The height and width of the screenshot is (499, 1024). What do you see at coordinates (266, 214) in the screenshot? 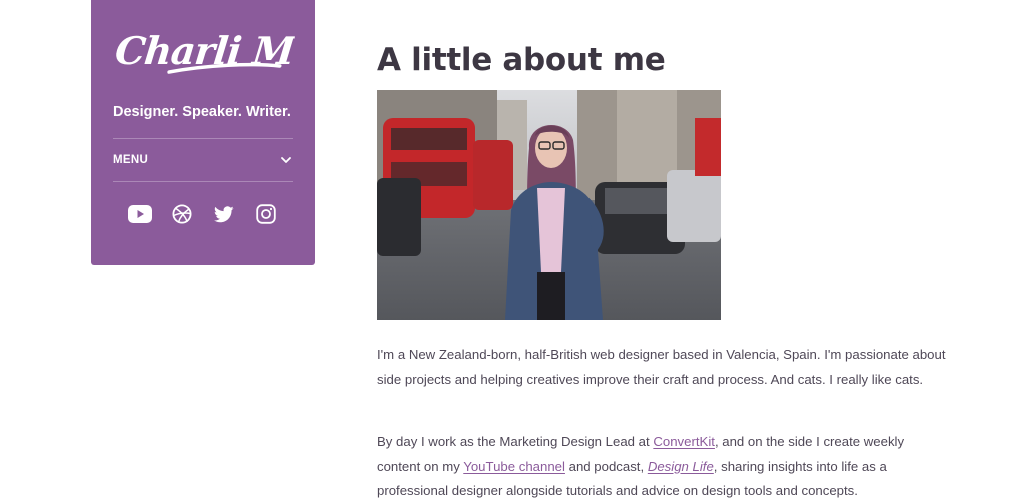
I see `instagram-icon` at bounding box center [266, 214].